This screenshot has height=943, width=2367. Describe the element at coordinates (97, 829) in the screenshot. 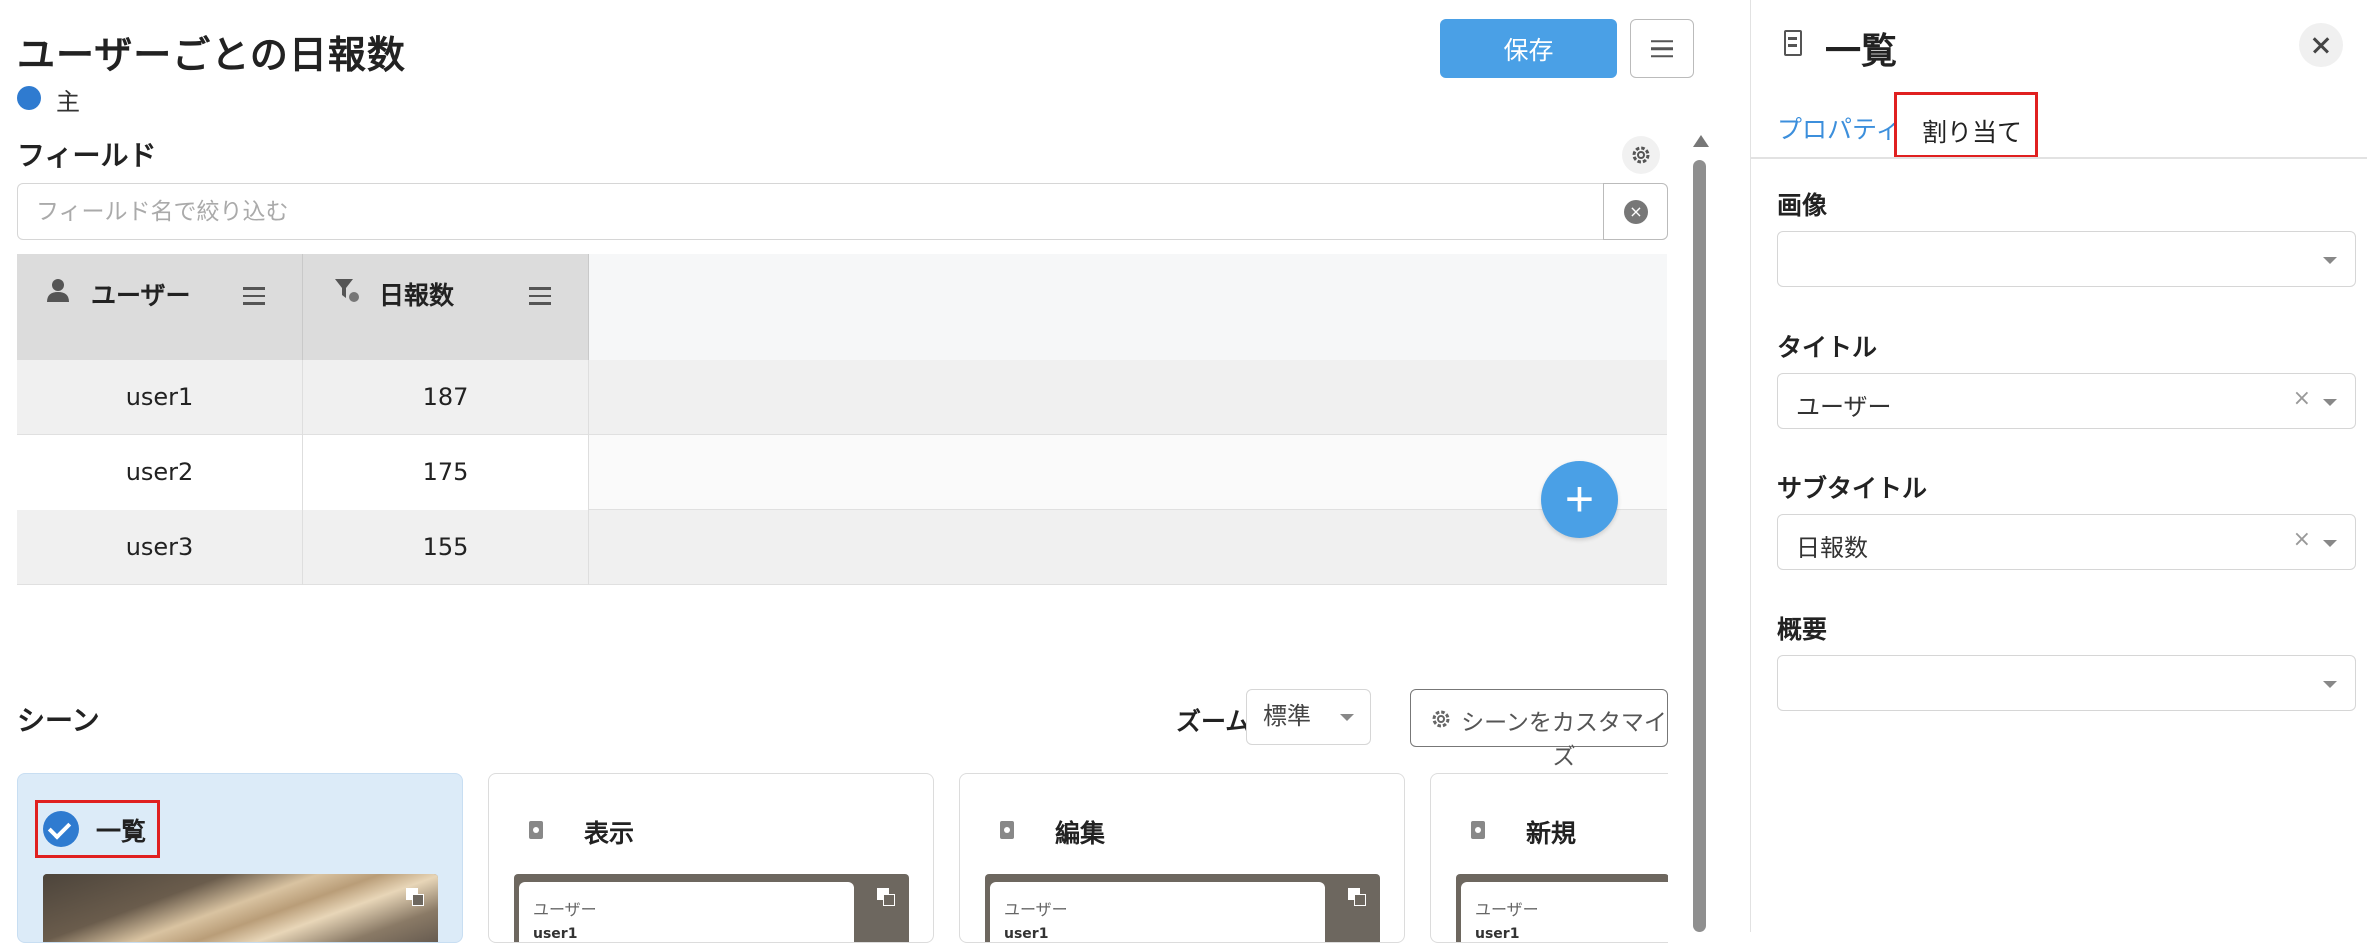

I see `highlight-box` at that location.